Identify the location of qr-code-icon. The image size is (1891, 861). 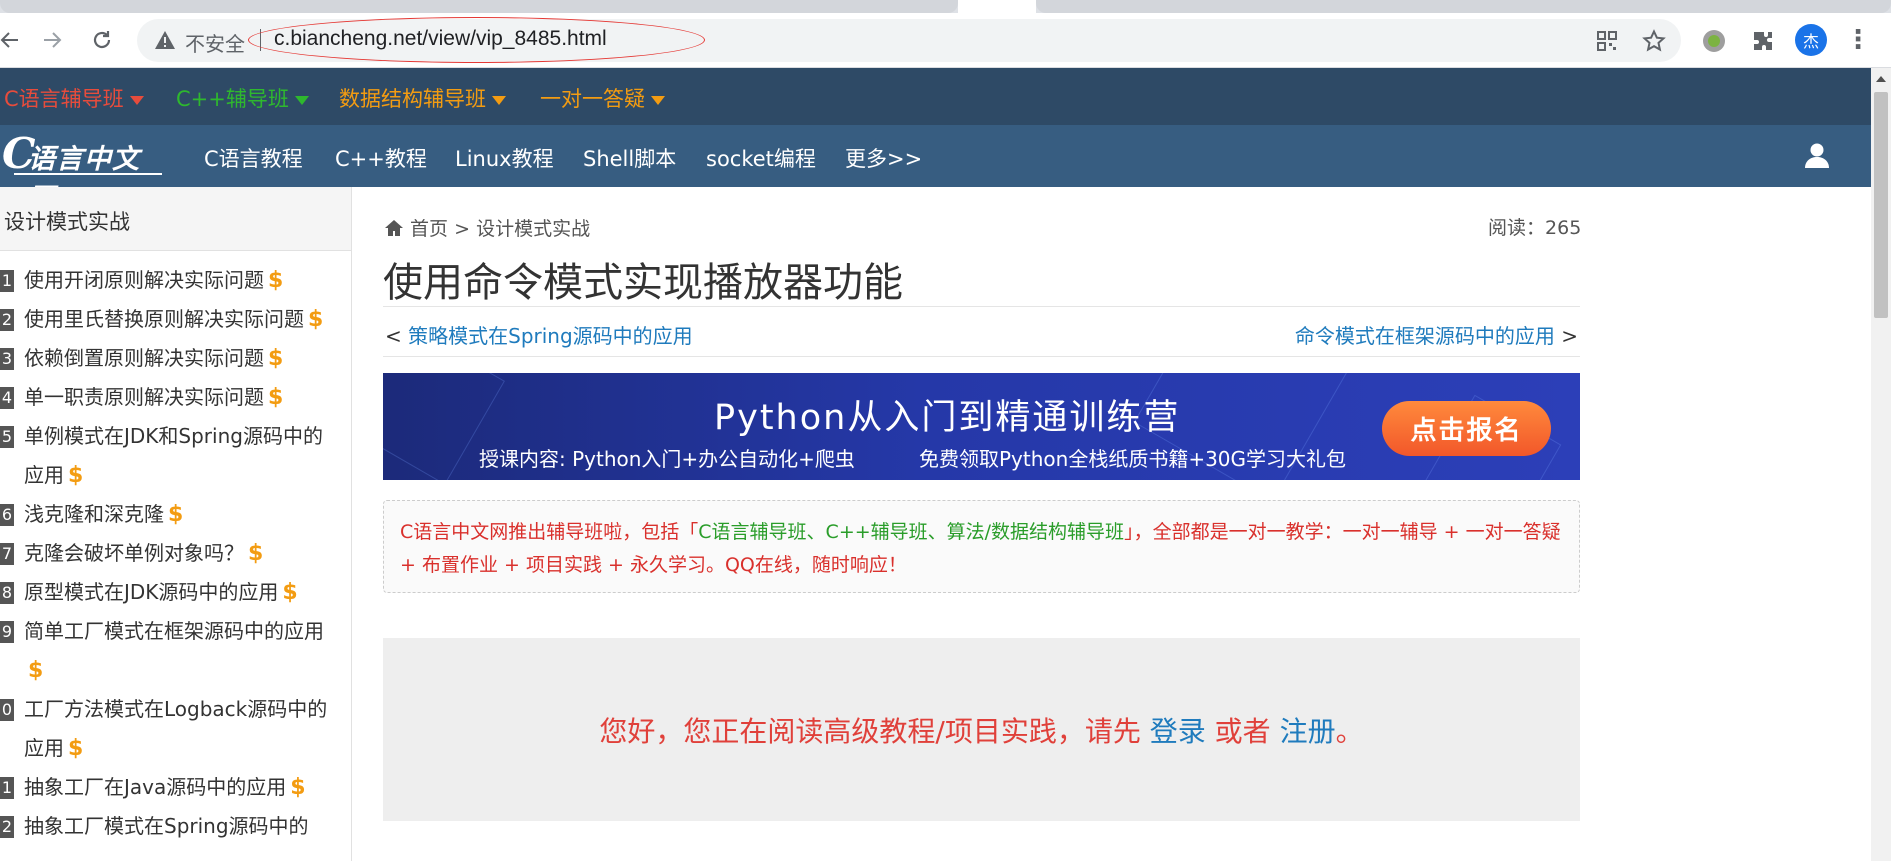
(1607, 41).